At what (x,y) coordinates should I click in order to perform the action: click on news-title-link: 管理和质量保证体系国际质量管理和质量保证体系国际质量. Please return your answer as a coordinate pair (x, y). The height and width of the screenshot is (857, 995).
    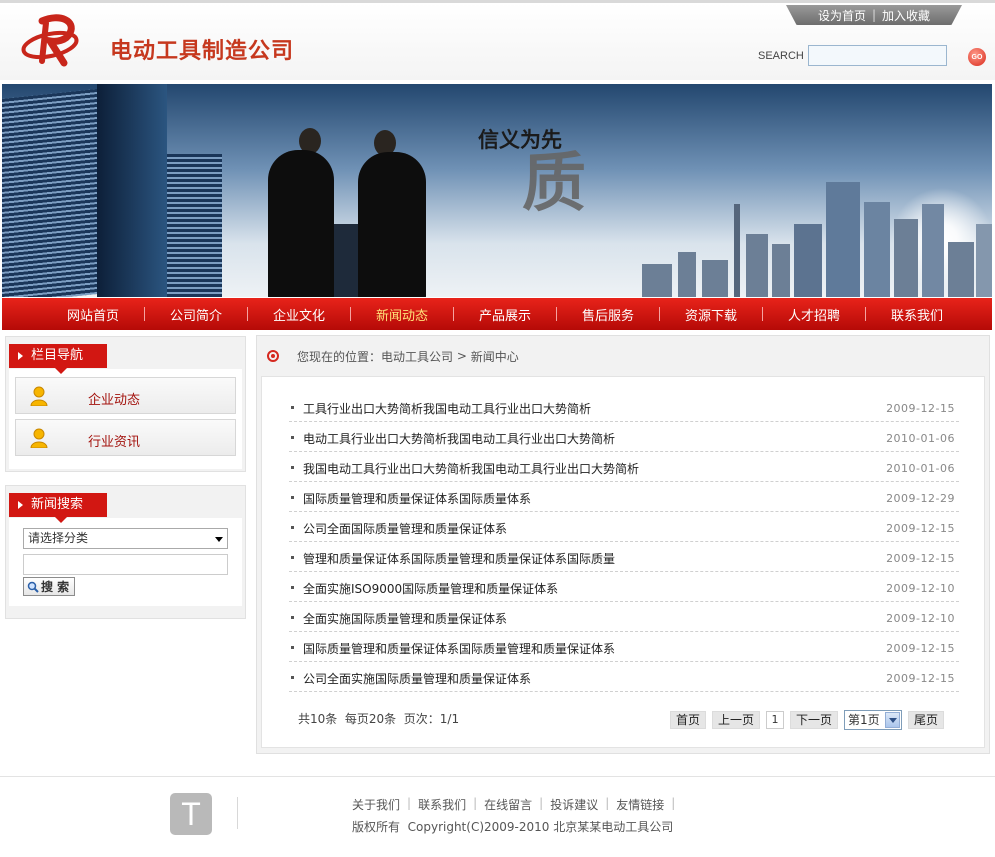
    Looking at the image, I should click on (459, 558).